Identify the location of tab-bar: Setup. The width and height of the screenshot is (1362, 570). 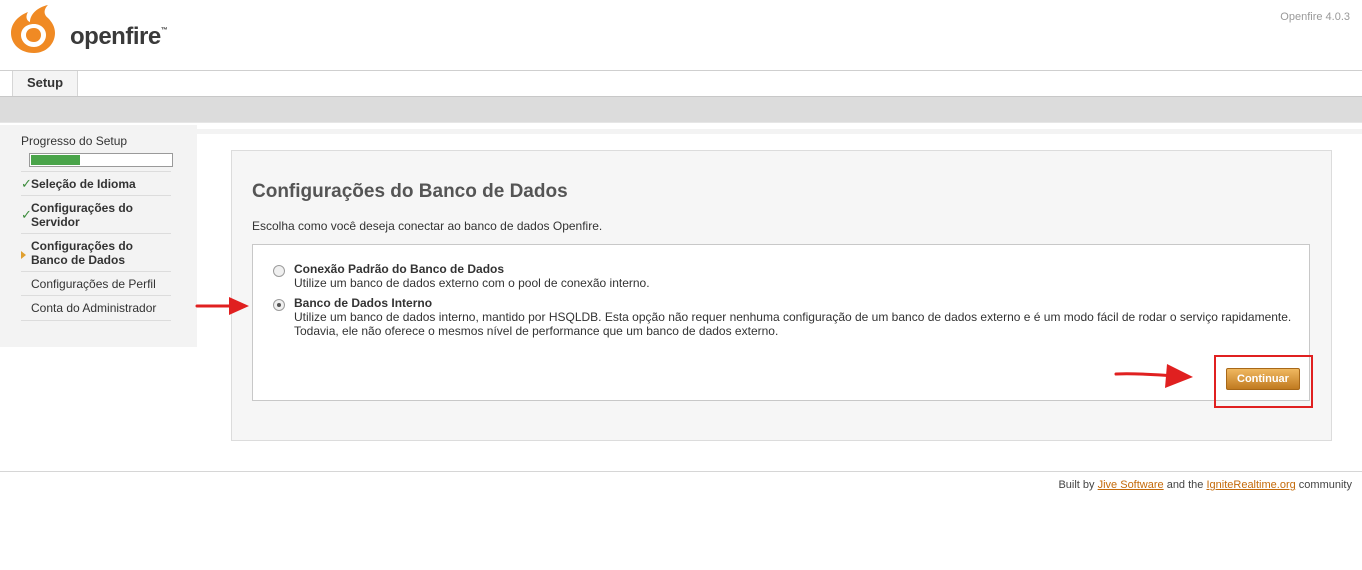
(681, 83).